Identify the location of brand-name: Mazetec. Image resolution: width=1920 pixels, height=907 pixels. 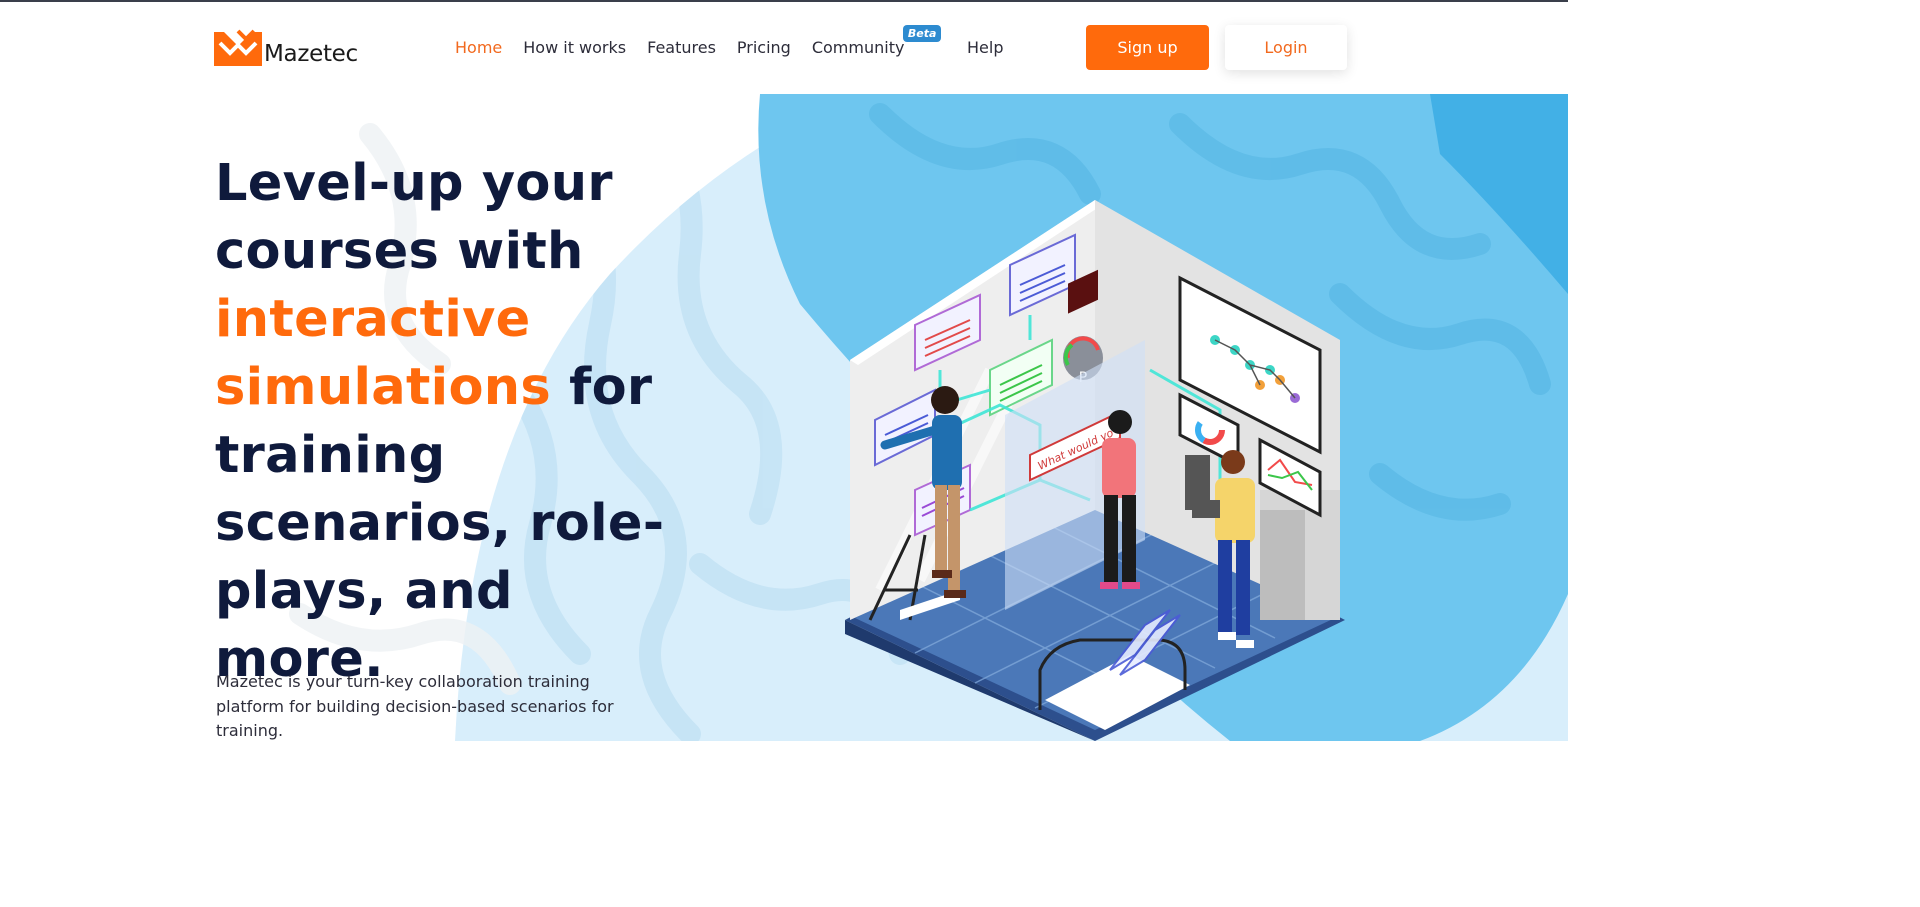
(311, 54).